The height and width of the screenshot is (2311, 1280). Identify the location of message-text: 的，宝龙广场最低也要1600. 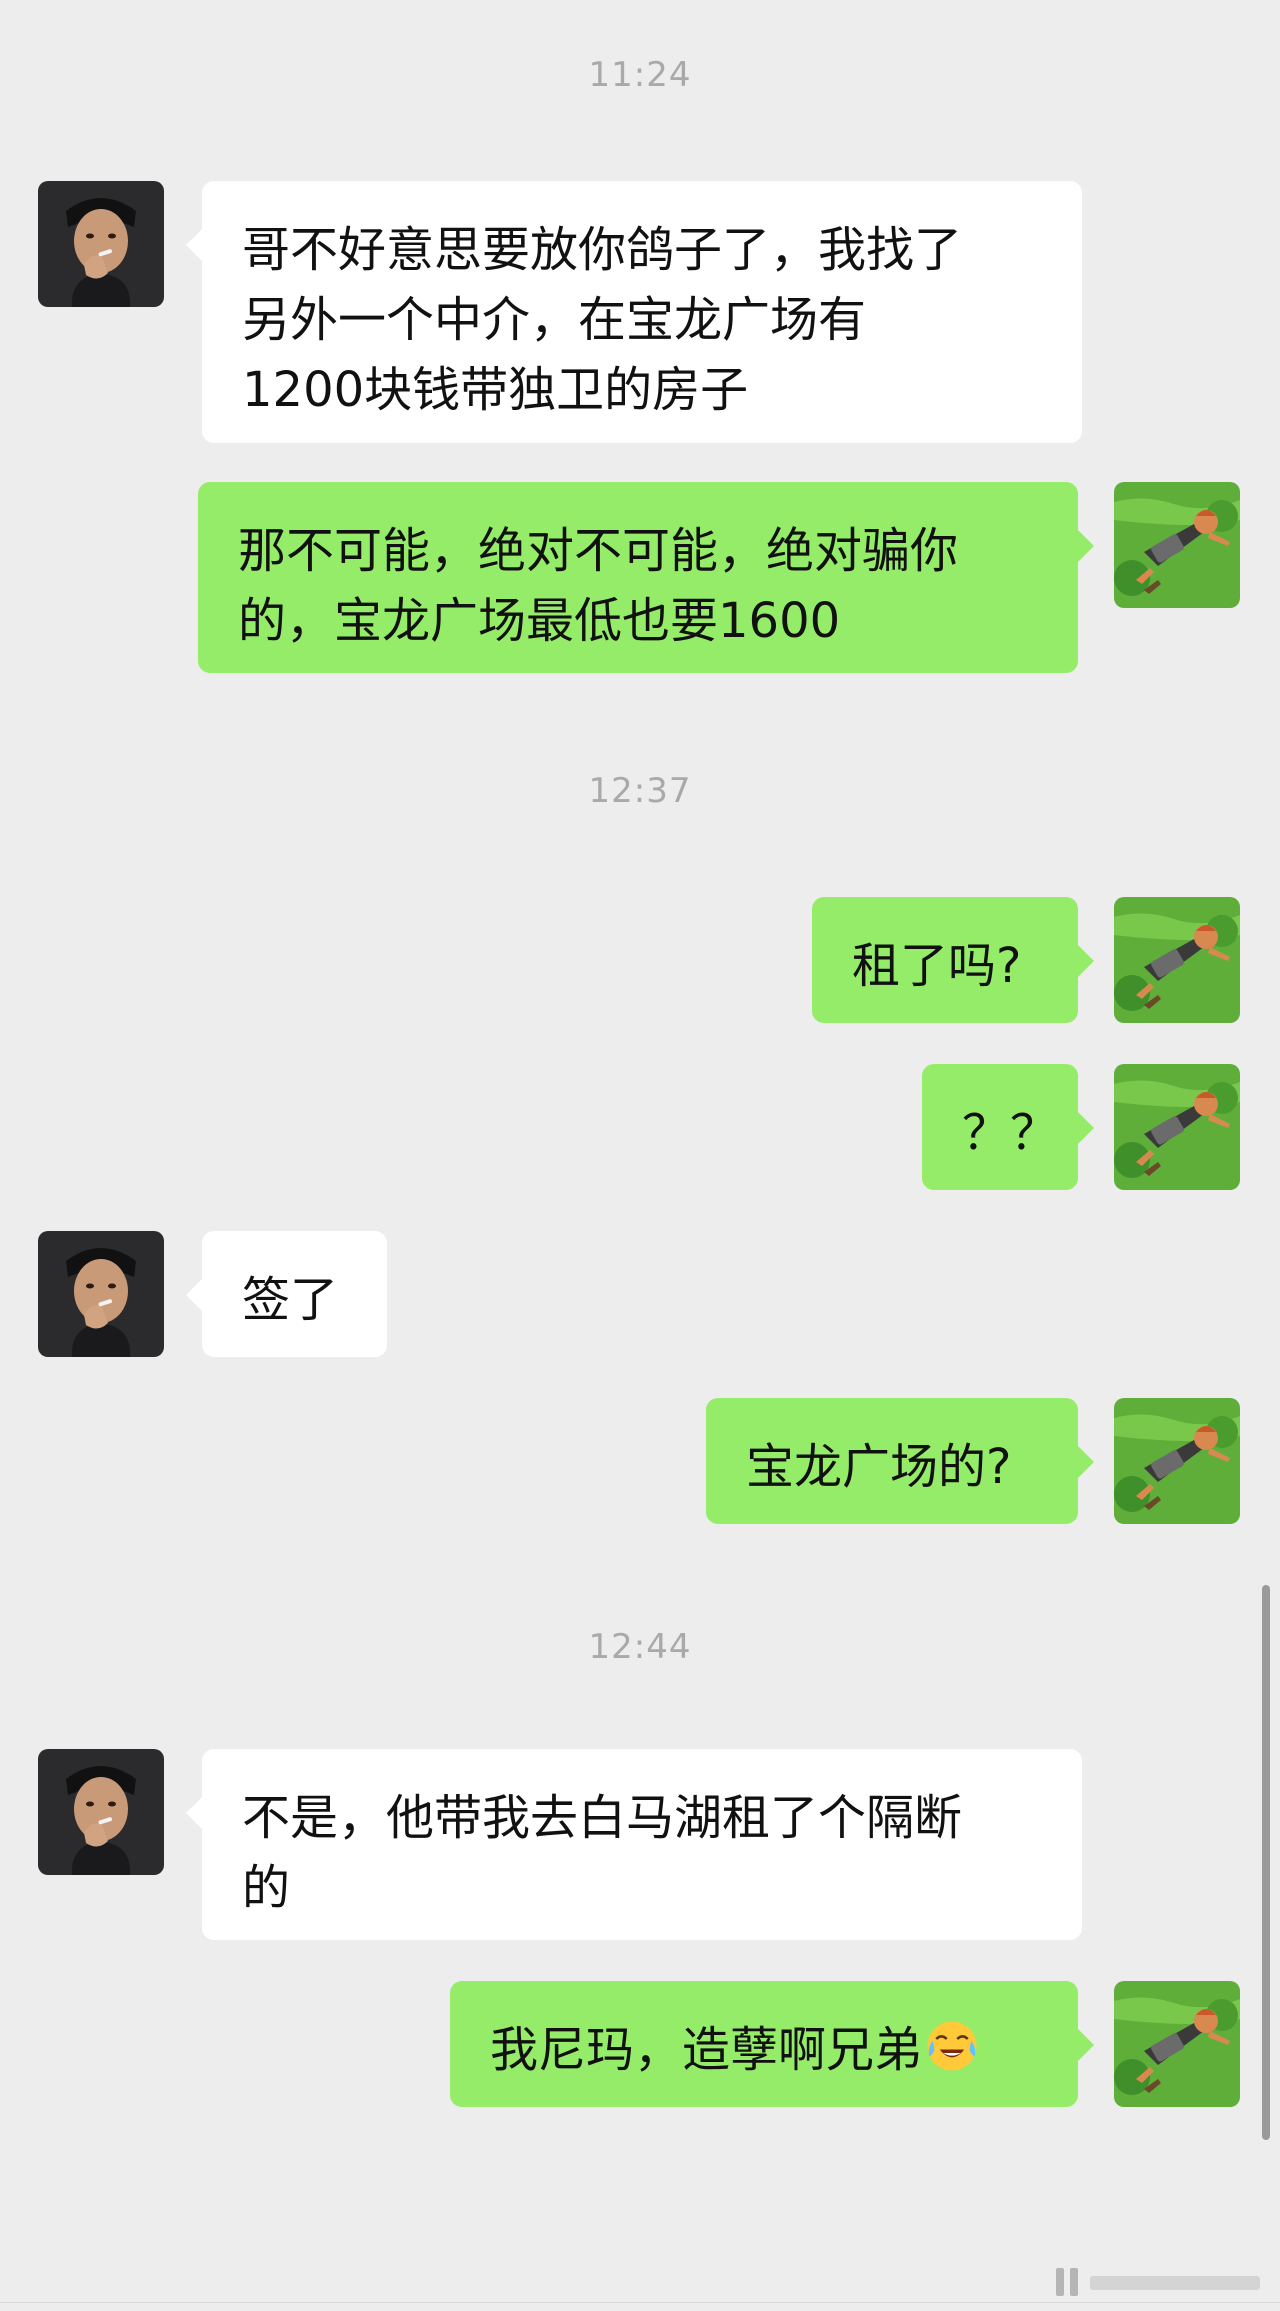
(539, 621).